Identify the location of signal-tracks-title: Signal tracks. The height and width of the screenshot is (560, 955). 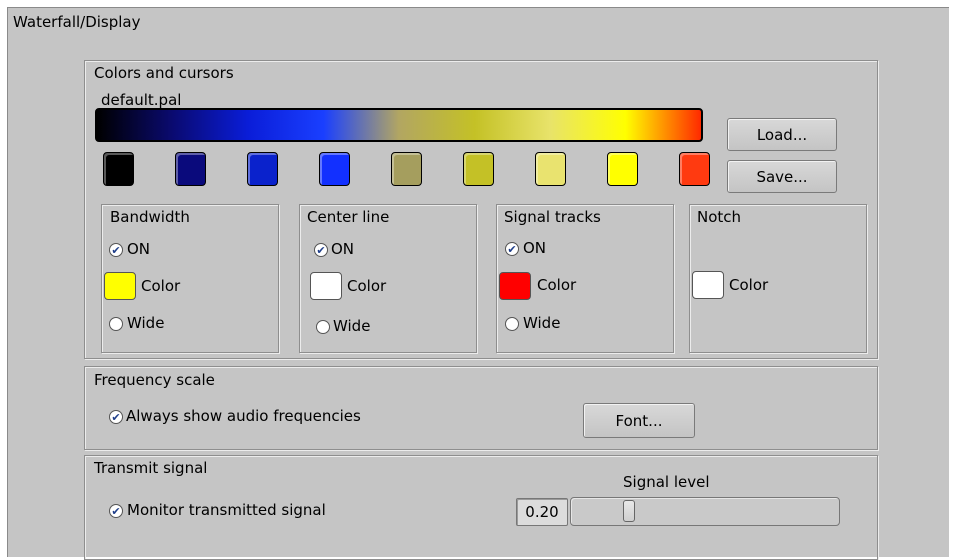
(552, 217).